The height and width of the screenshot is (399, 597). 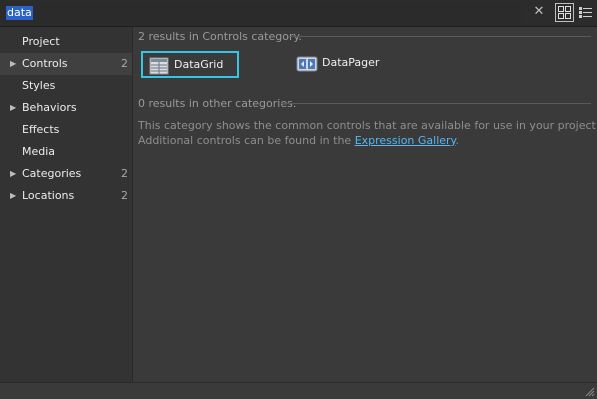 I want to click on sidebar-item-media: Media, so click(x=66, y=152).